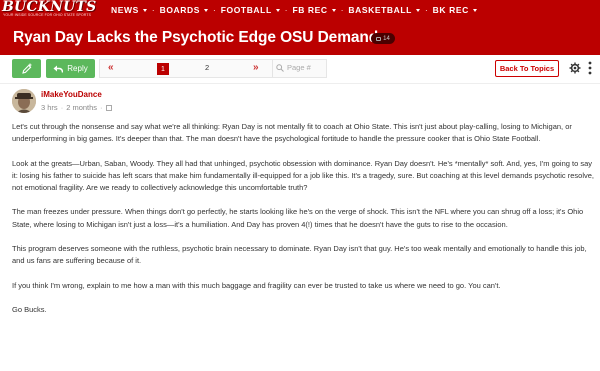 Image resolution: width=600 pixels, height=371 pixels. What do you see at coordinates (29, 309) in the screenshot?
I see `post-paragraph: Go Bucks.` at bounding box center [29, 309].